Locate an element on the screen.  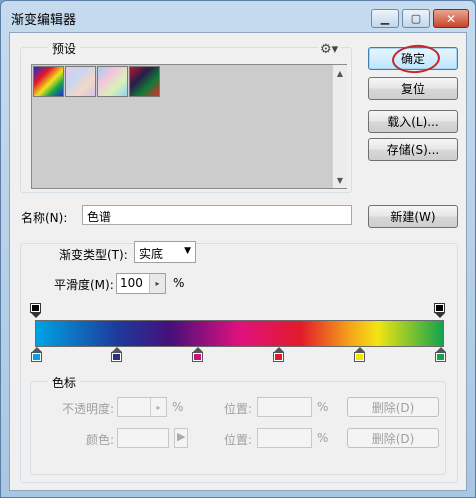
opacity-unit: % is located at coordinates (178, 407).